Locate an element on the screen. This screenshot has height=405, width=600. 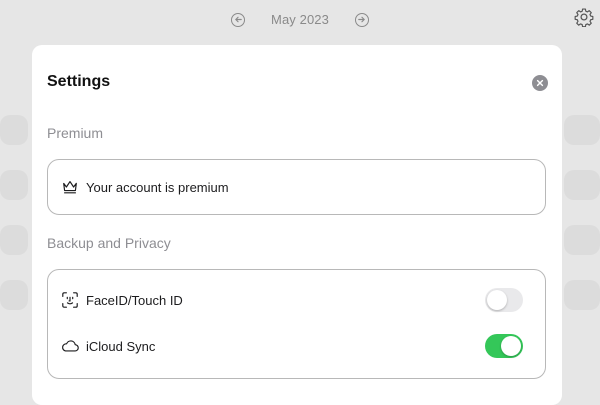
icloud-sync-row: iCloud Sync is located at coordinates (296, 346).